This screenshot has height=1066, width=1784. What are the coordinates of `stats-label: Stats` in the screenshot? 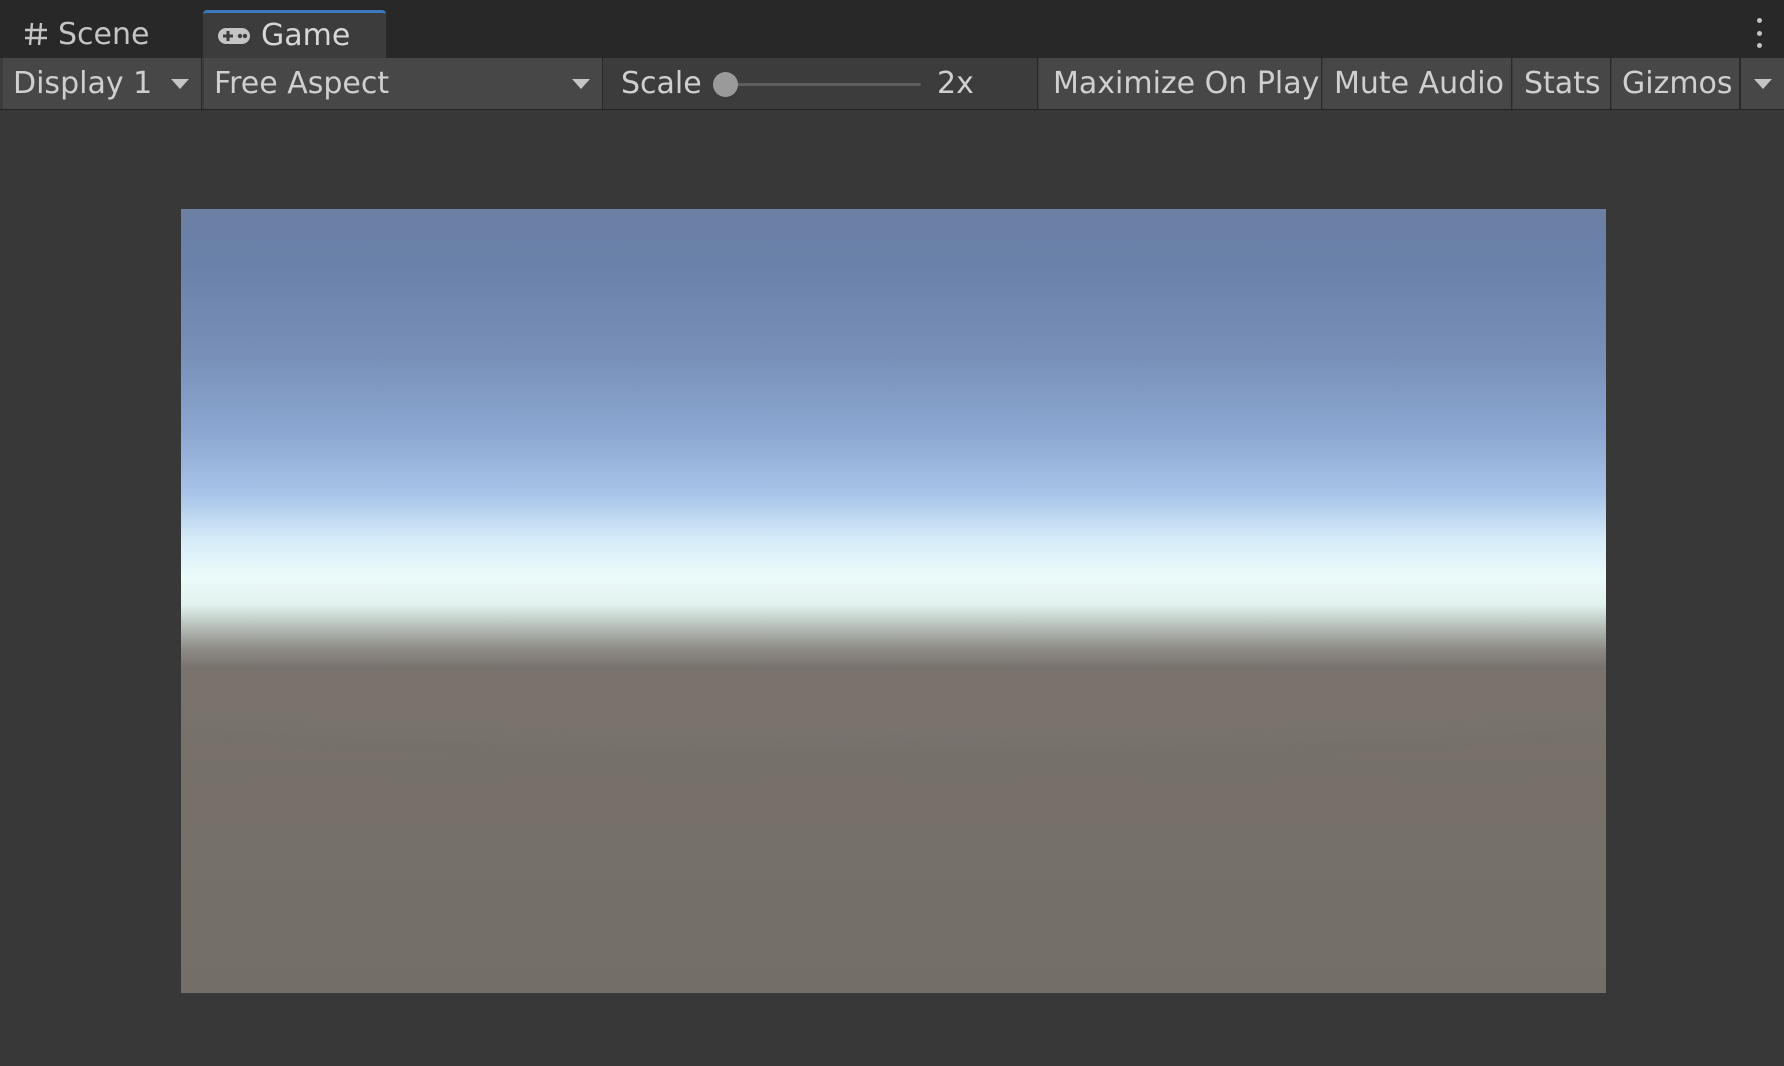 It's located at (1562, 83).